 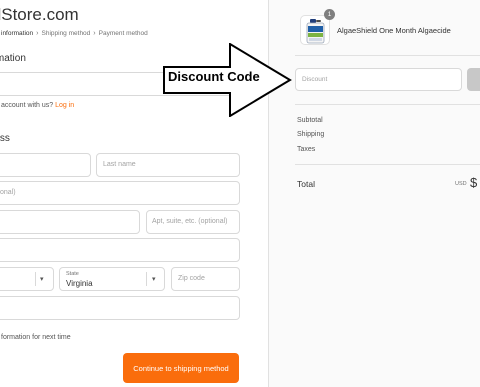 What do you see at coordinates (310, 120) in the screenshot?
I see `subtotal-label: Subtotal` at bounding box center [310, 120].